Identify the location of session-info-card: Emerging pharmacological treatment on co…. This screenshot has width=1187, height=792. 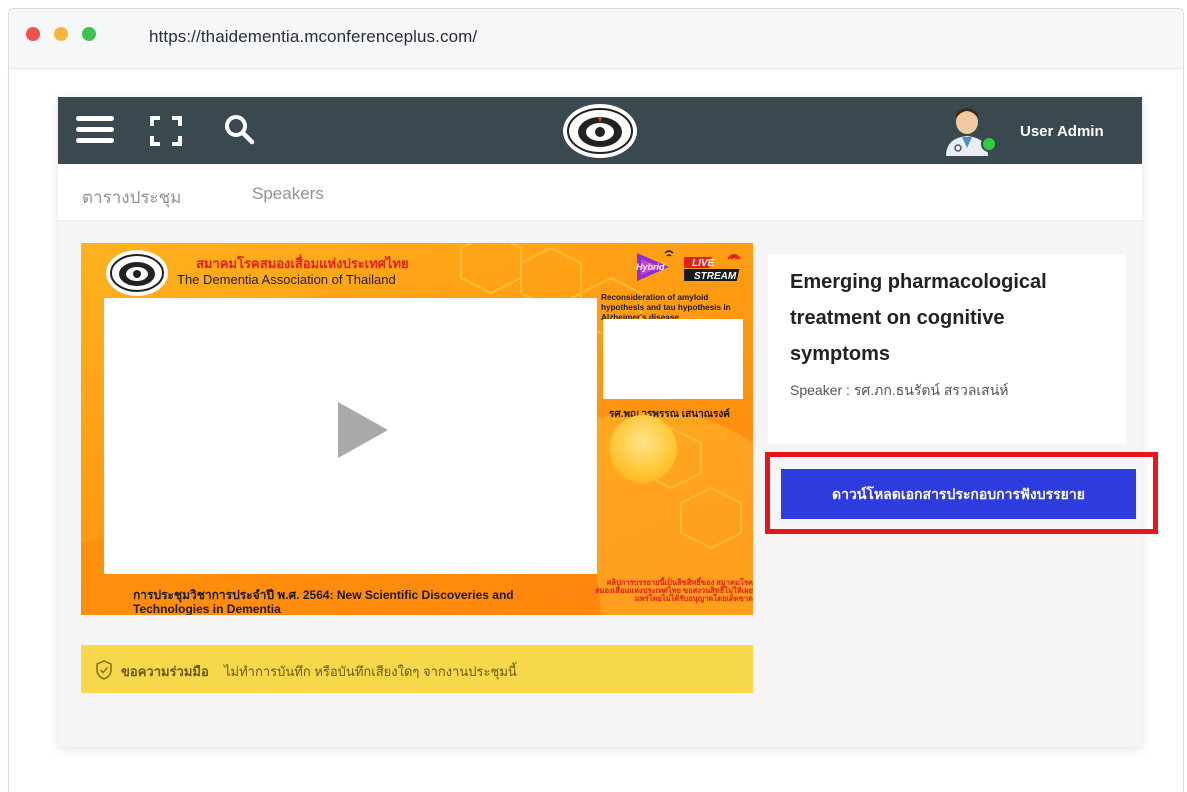
(947, 349).